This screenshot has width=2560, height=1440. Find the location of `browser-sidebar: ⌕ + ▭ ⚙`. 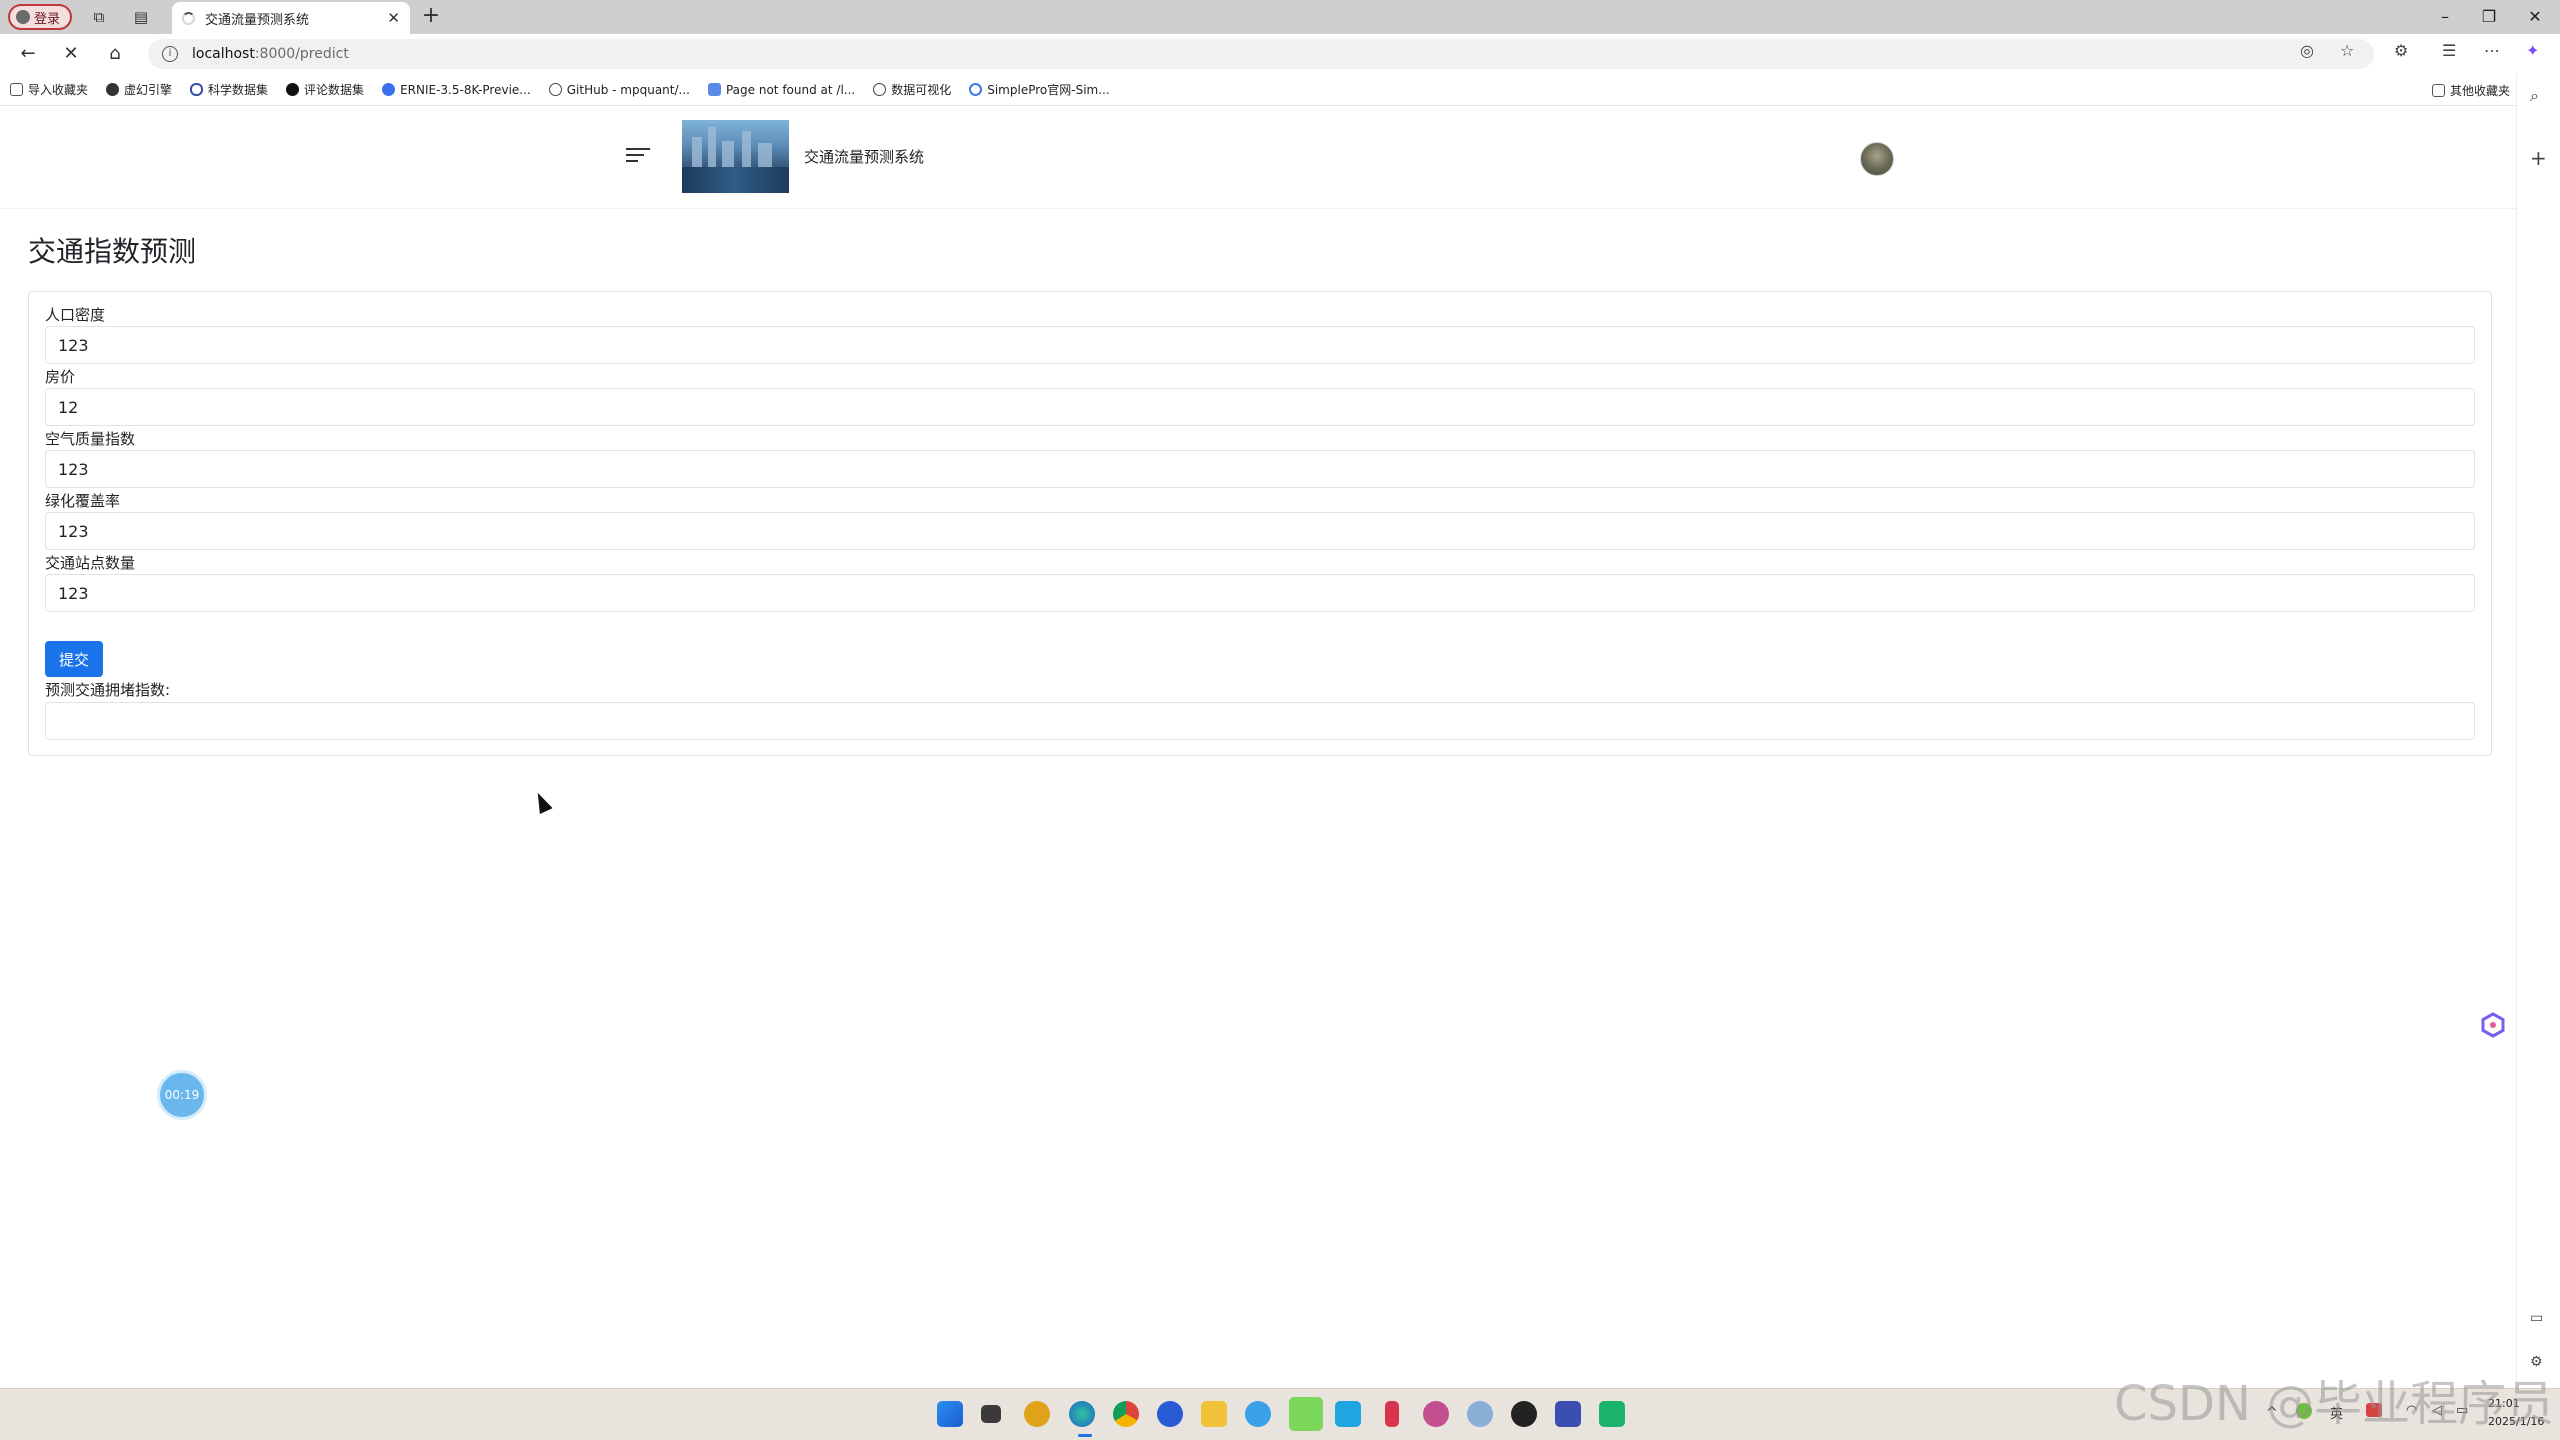

browser-sidebar: ⌕ + ▭ ⚙ is located at coordinates (2538, 731).